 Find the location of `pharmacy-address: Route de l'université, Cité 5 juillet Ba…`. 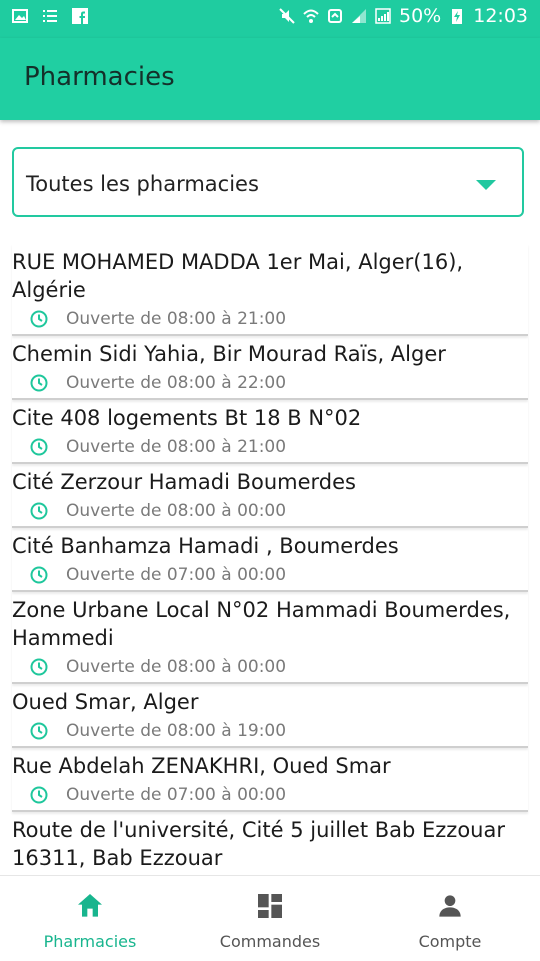

pharmacy-address: Route de l'université, Cité 5 juillet Ba… is located at coordinates (258, 844).